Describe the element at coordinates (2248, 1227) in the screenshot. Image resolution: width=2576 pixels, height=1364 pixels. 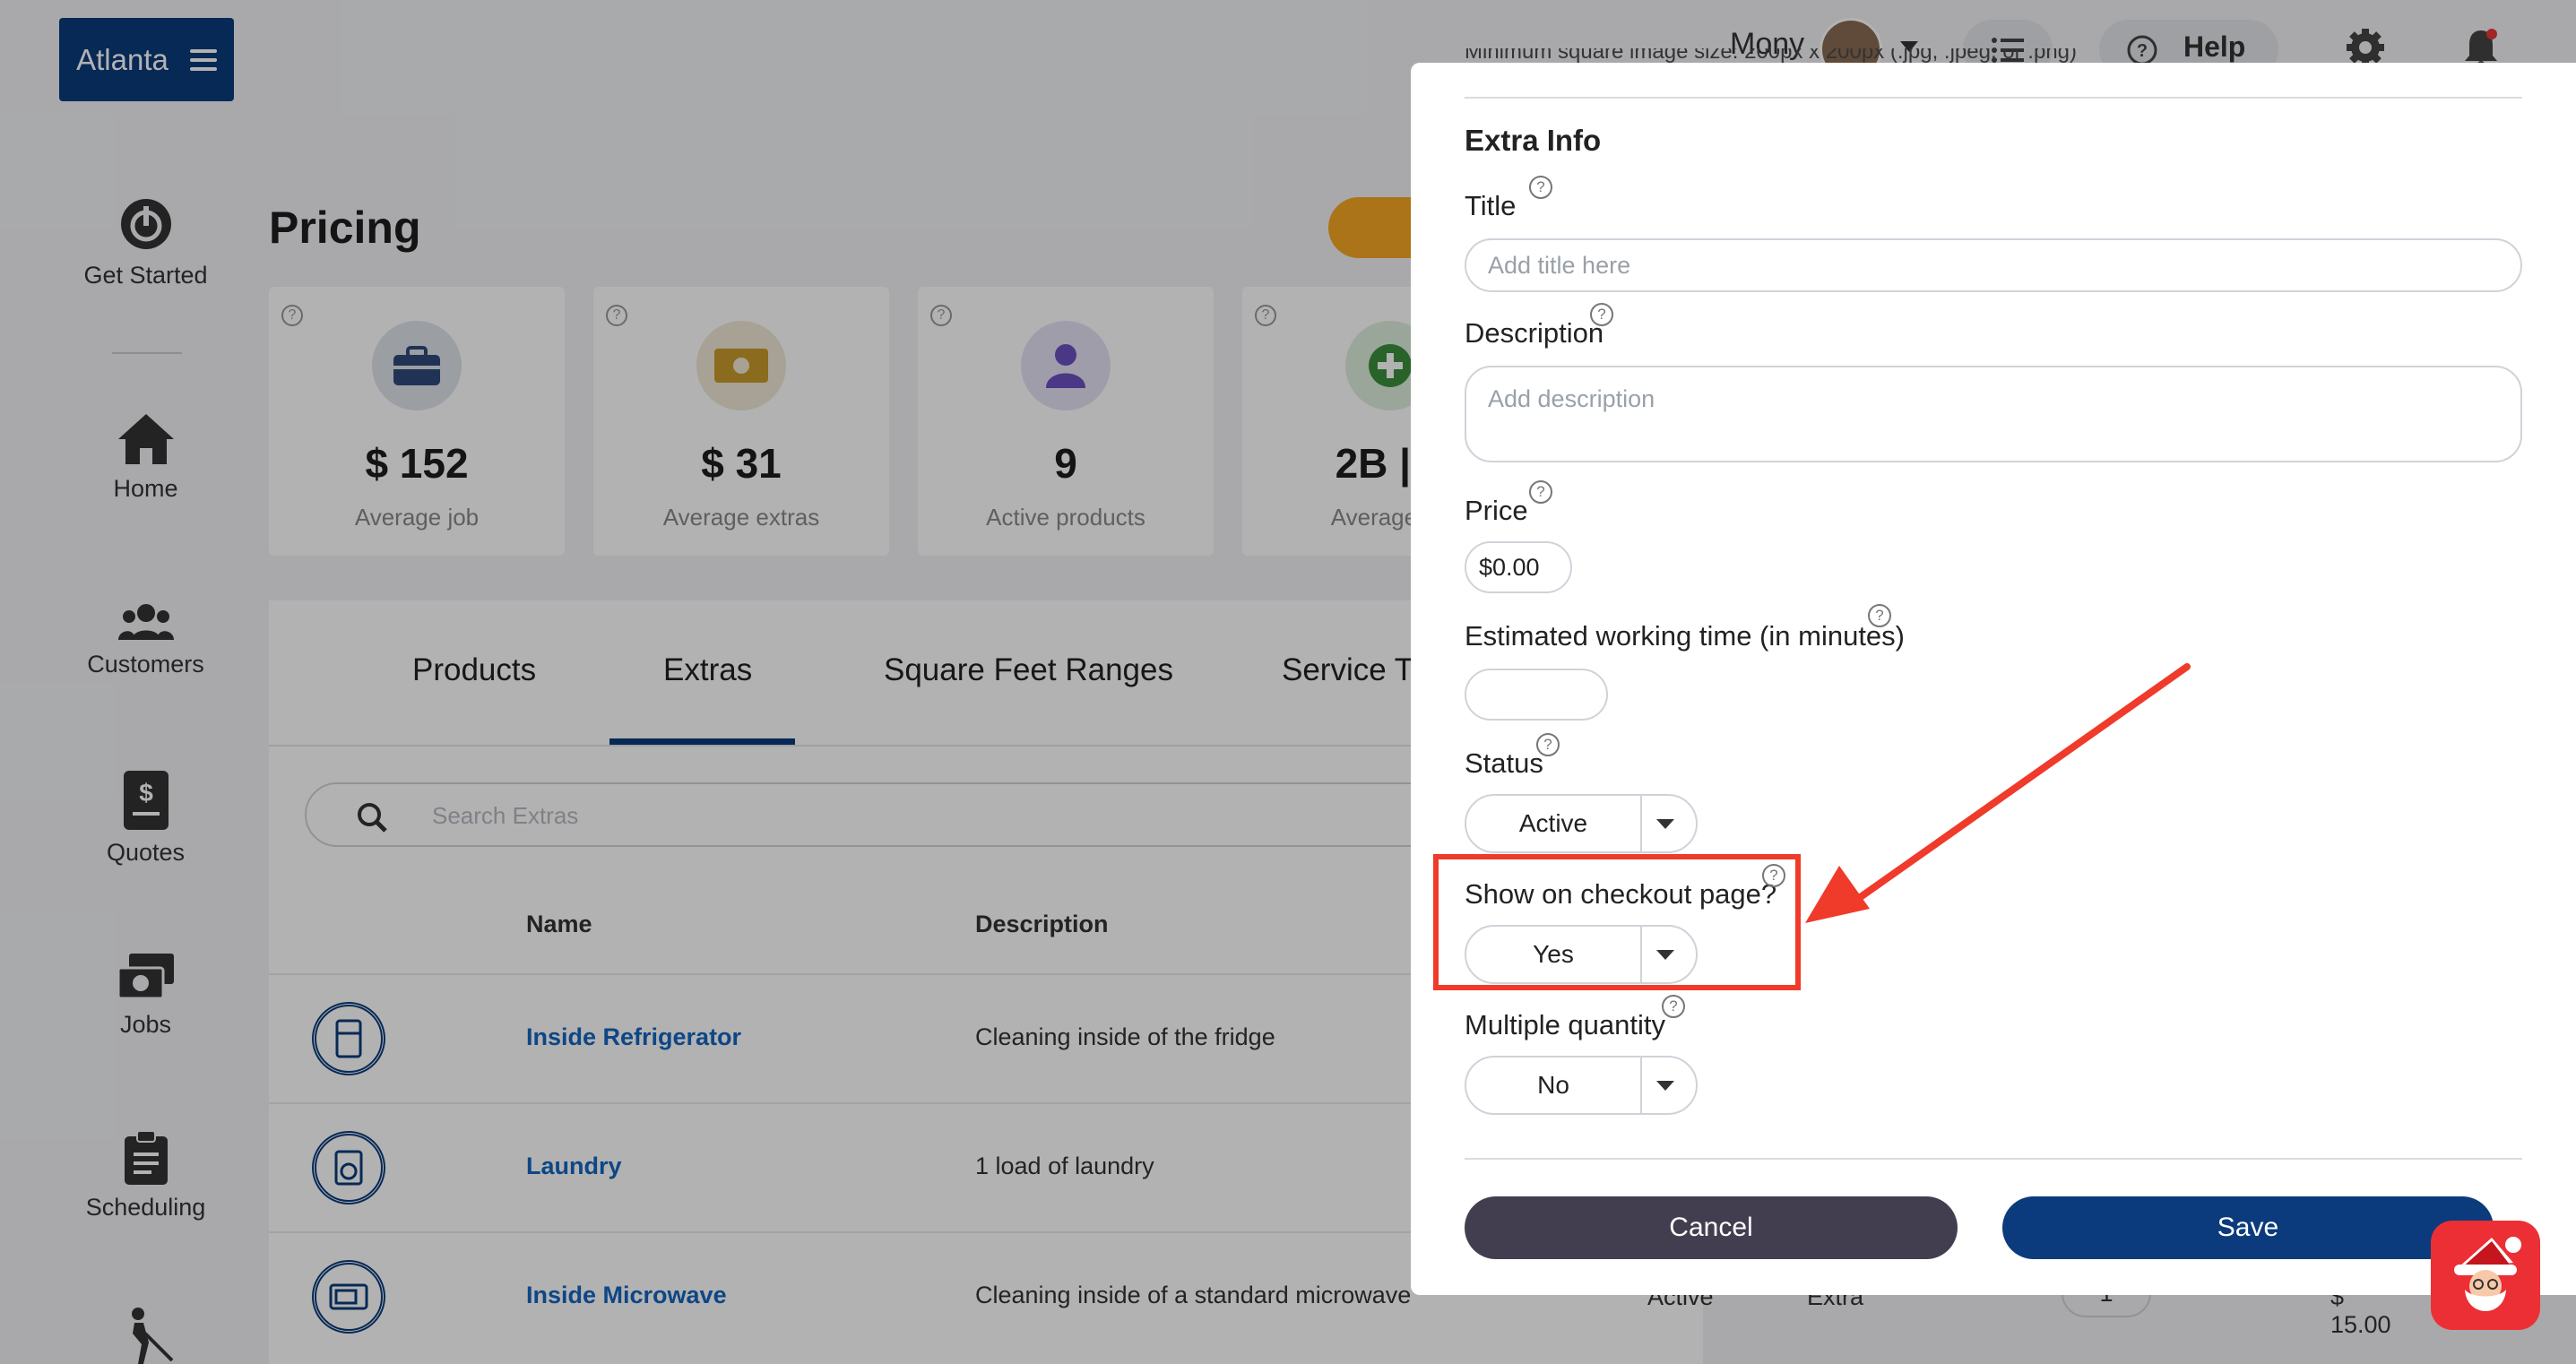
I see `save-button: Save` at that location.